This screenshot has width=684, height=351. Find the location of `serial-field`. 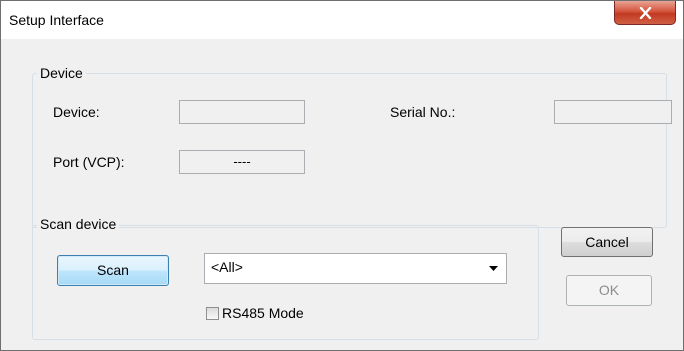

serial-field is located at coordinates (613, 112).